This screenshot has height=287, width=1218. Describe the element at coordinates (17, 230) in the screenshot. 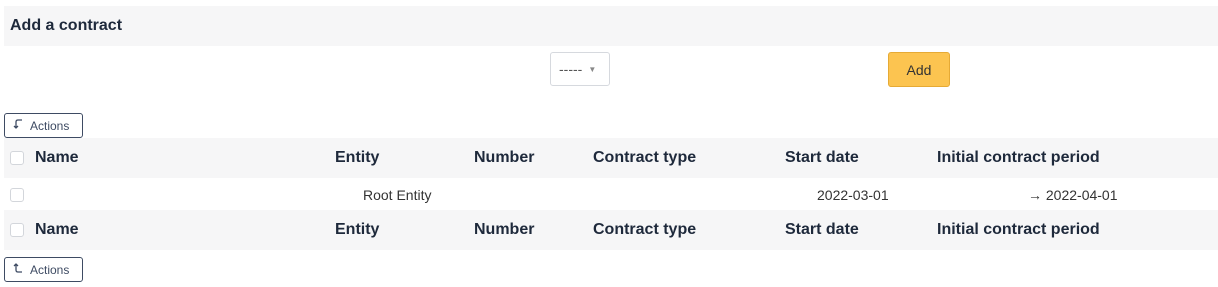

I see `select-all-checkbox-footer` at that location.